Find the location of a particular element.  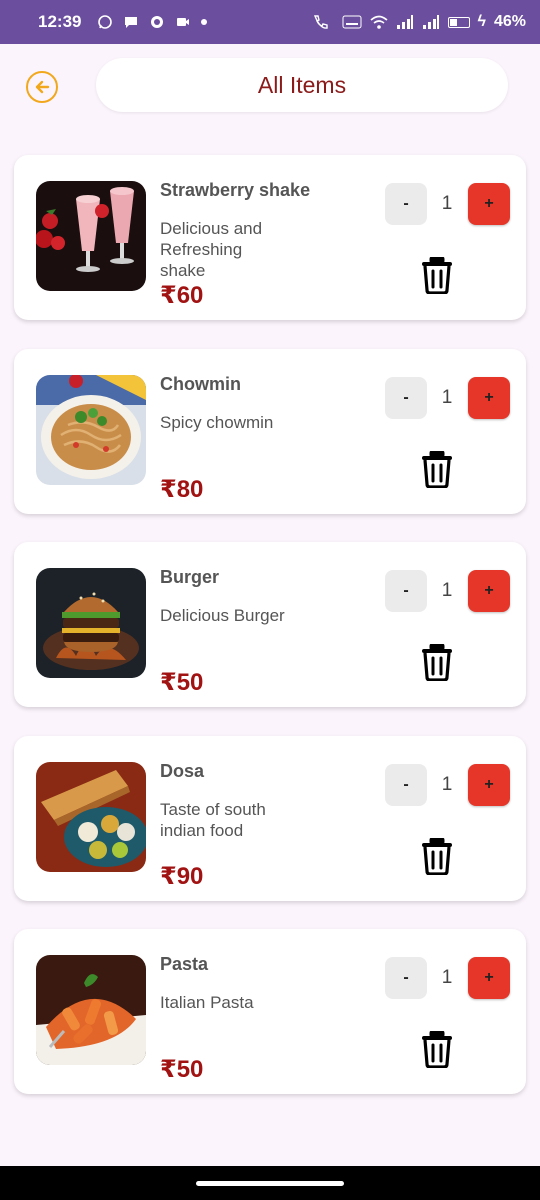

status-right: ϟ 46% is located at coordinates (419, 22).